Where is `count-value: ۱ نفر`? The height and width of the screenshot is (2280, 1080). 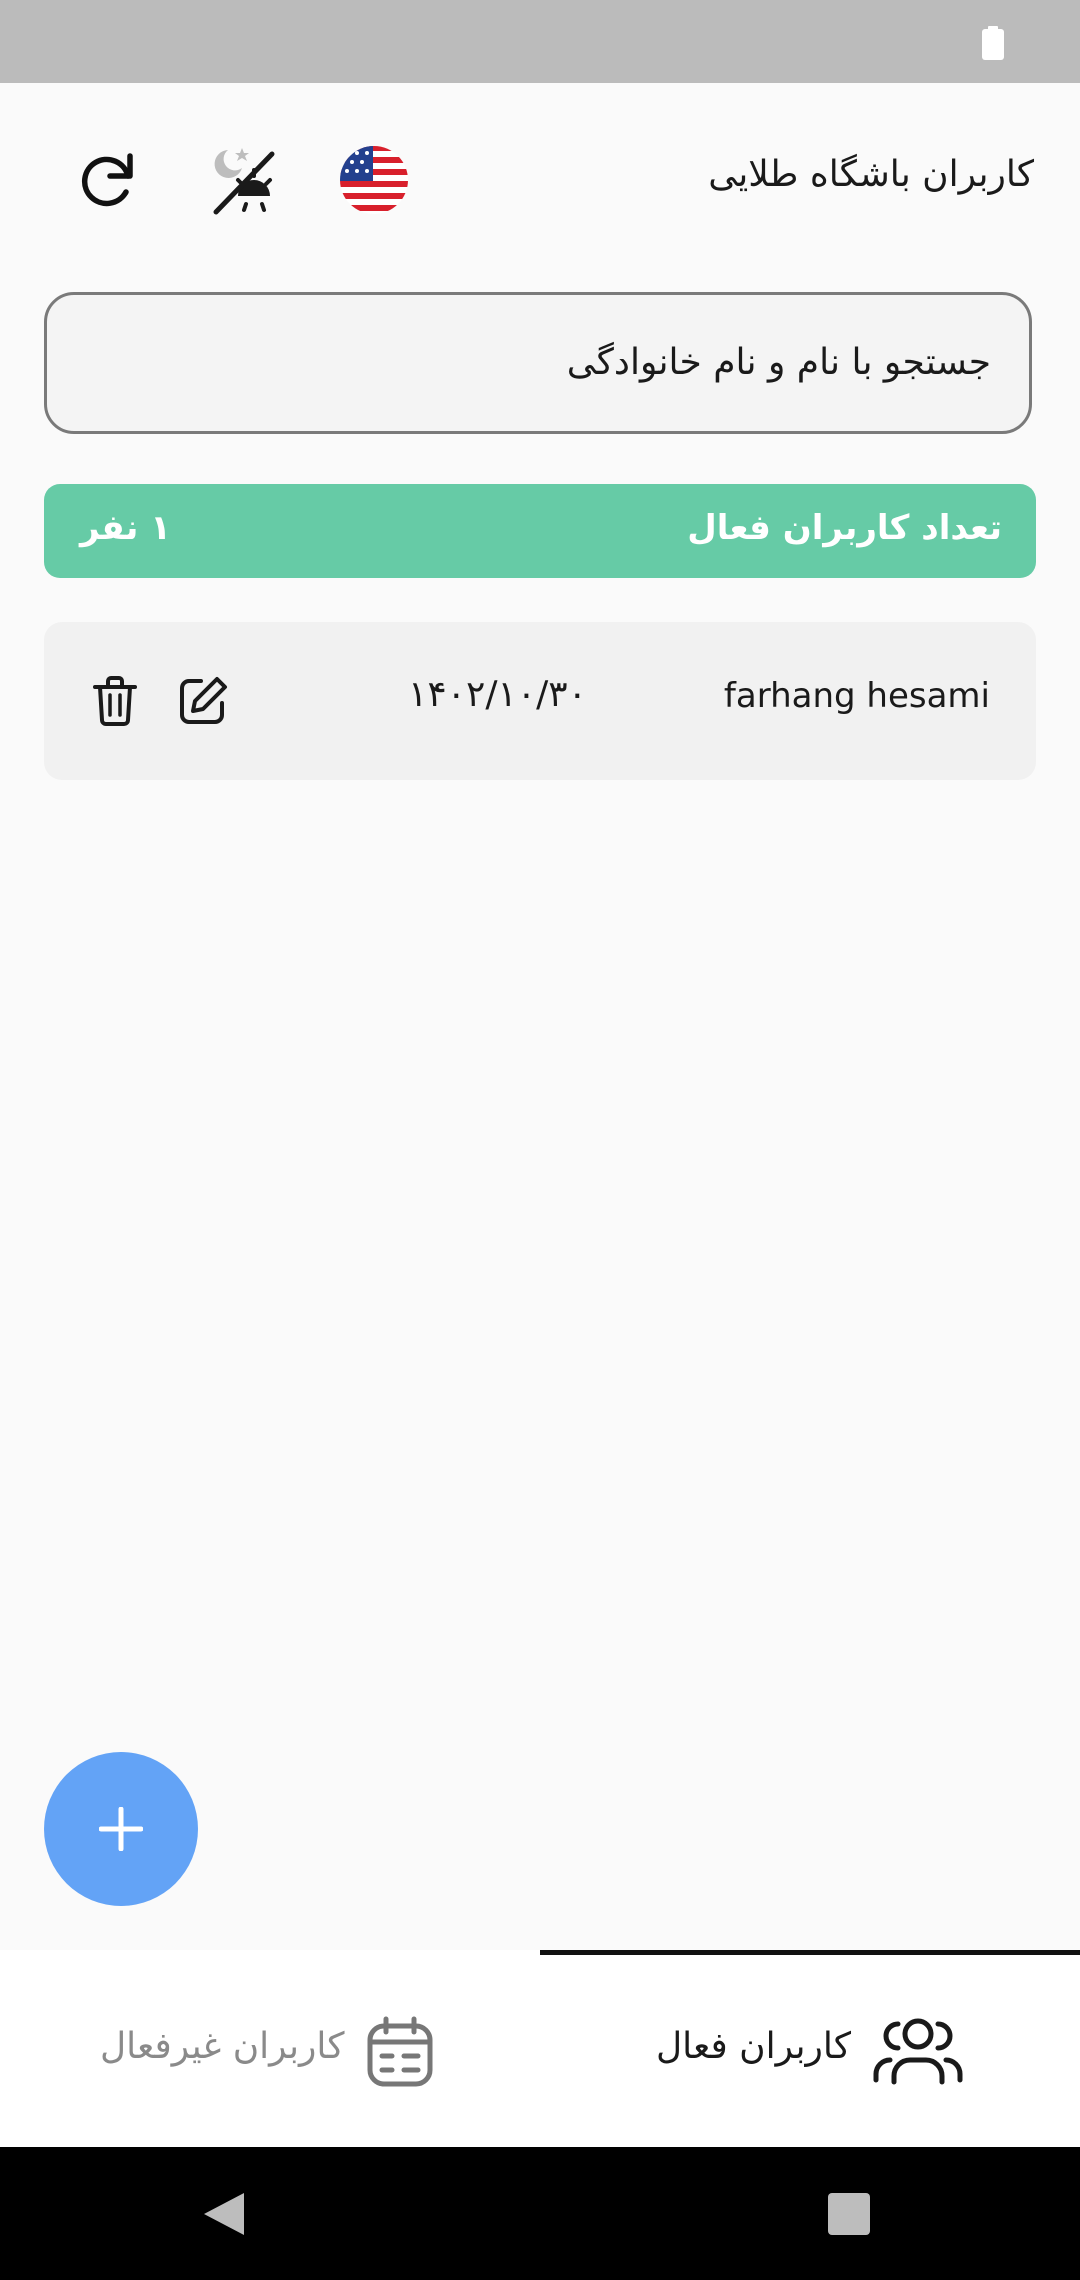 count-value: ۱ نفر is located at coordinates (125, 528).